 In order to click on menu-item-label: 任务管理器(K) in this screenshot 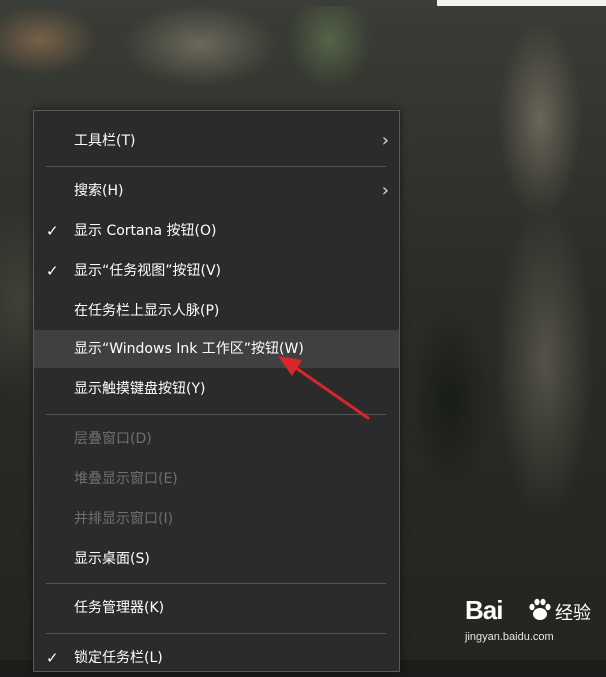, I will do `click(119, 608)`.